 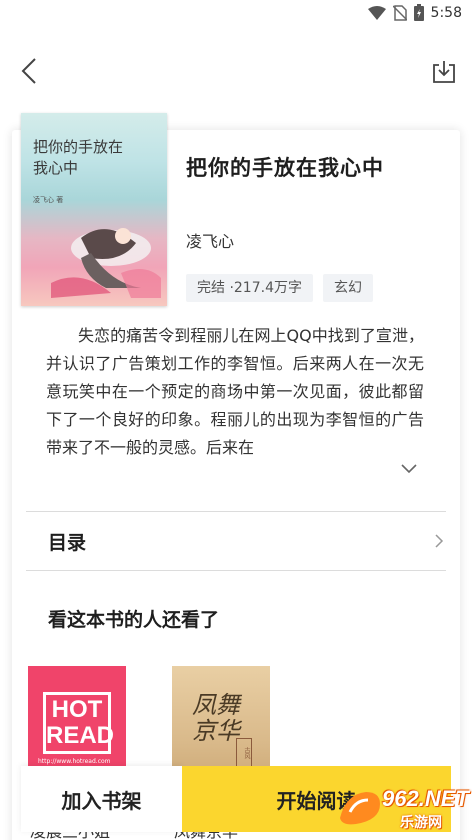 I want to click on cover-illustration, so click(x=106, y=263).